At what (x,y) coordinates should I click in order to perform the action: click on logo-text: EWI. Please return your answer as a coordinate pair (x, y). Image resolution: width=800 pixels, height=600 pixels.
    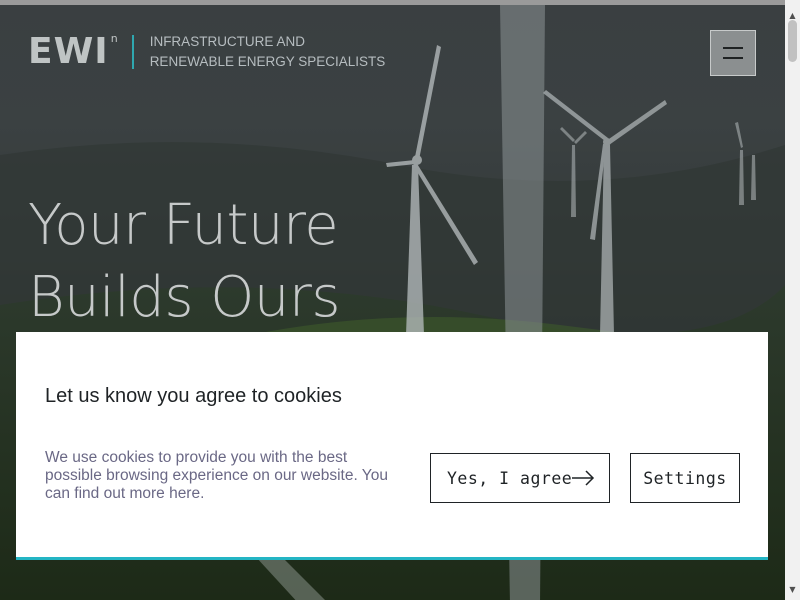
    Looking at the image, I should click on (68, 51).